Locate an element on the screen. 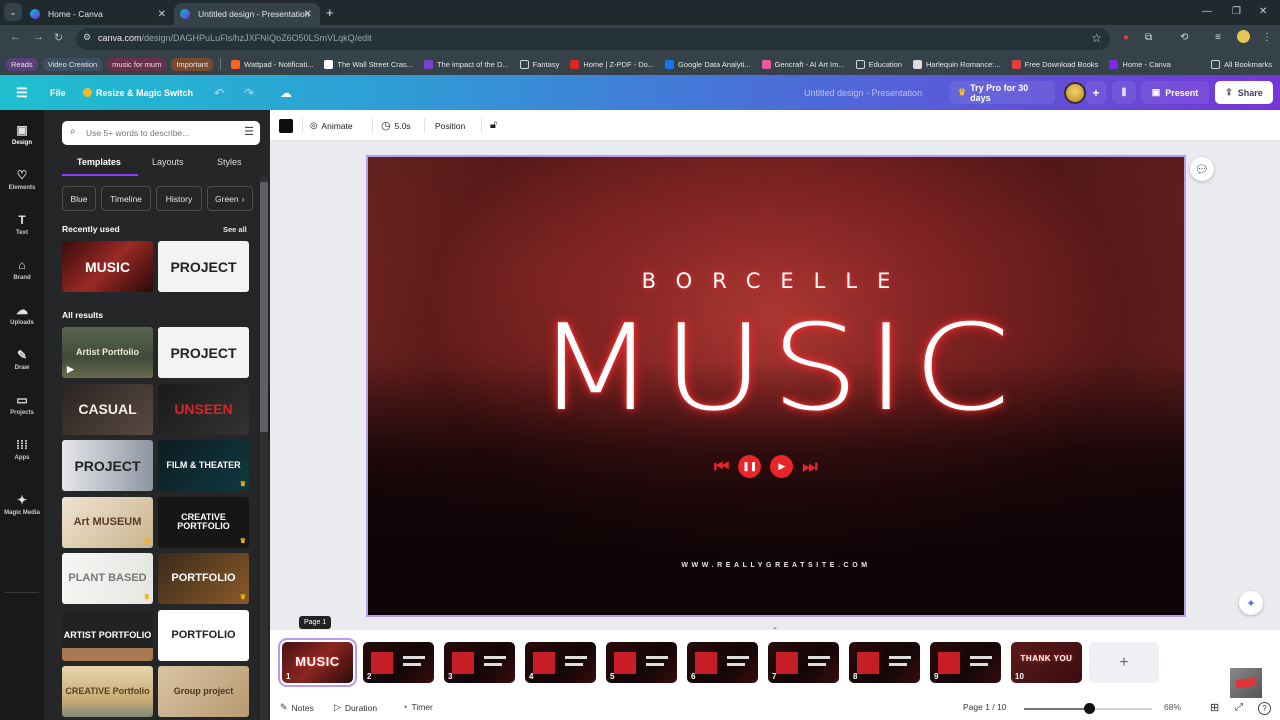 This screenshot has width=1280, height=720. slide-brand-text: BORCELLE is located at coordinates (776, 281).